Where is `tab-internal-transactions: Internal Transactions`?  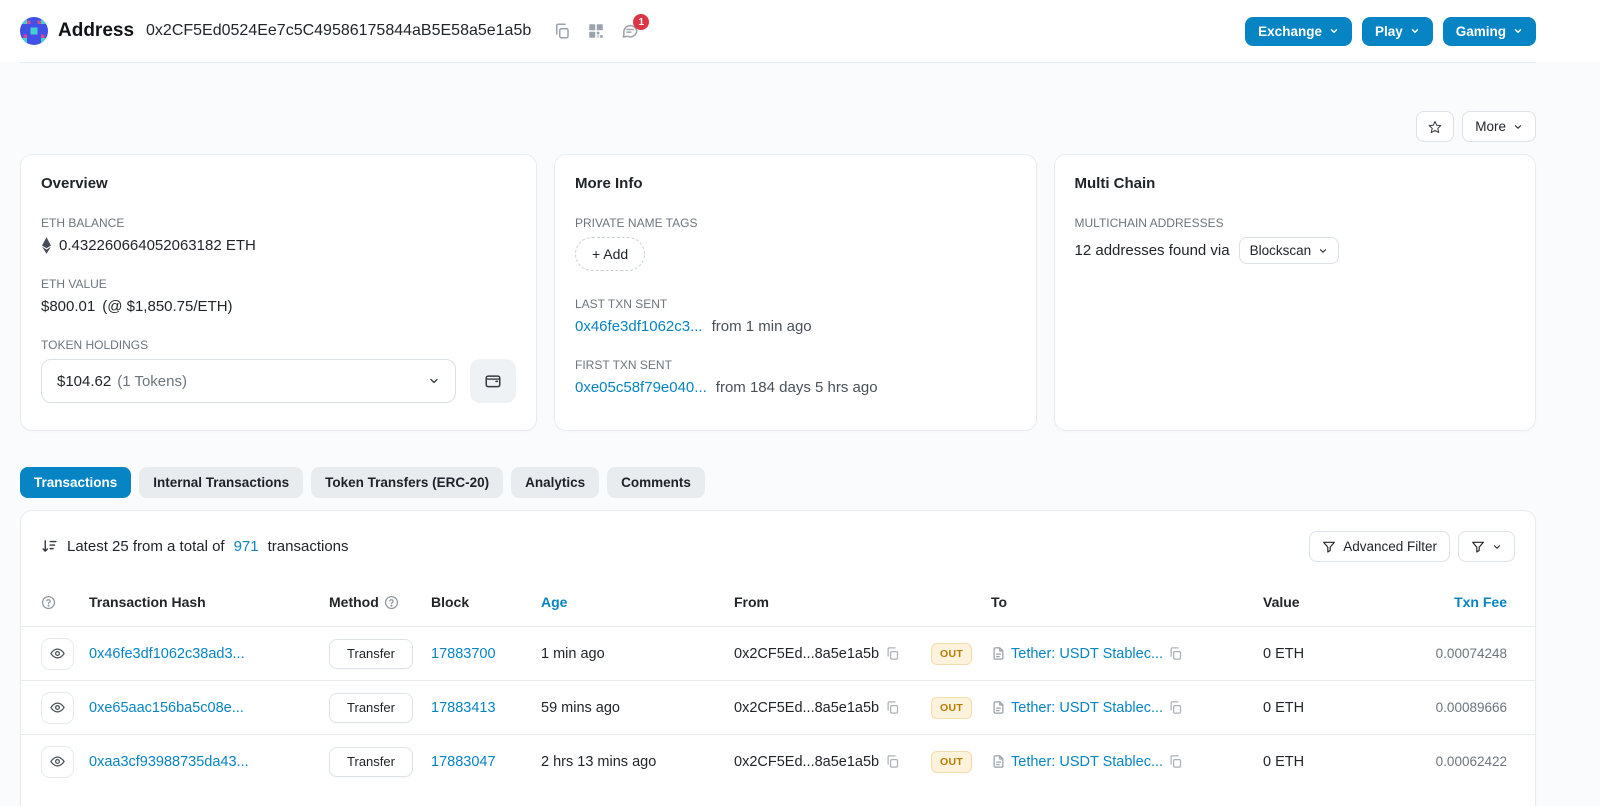
tab-internal-transactions: Internal Transactions is located at coordinates (221, 482).